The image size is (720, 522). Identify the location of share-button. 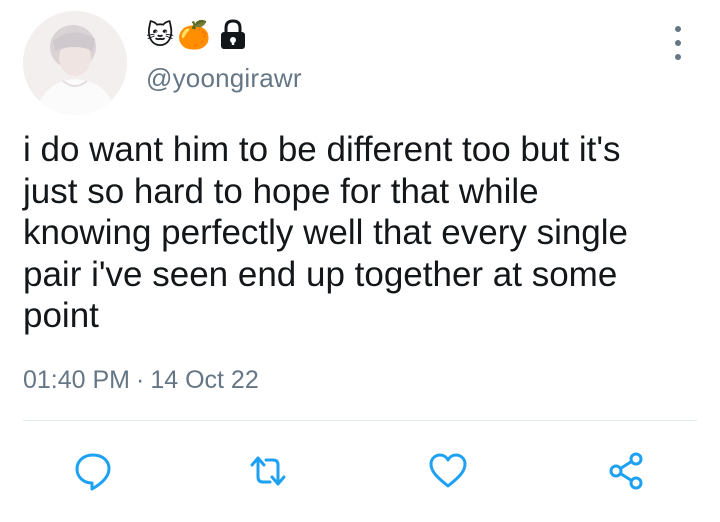
(626, 471).